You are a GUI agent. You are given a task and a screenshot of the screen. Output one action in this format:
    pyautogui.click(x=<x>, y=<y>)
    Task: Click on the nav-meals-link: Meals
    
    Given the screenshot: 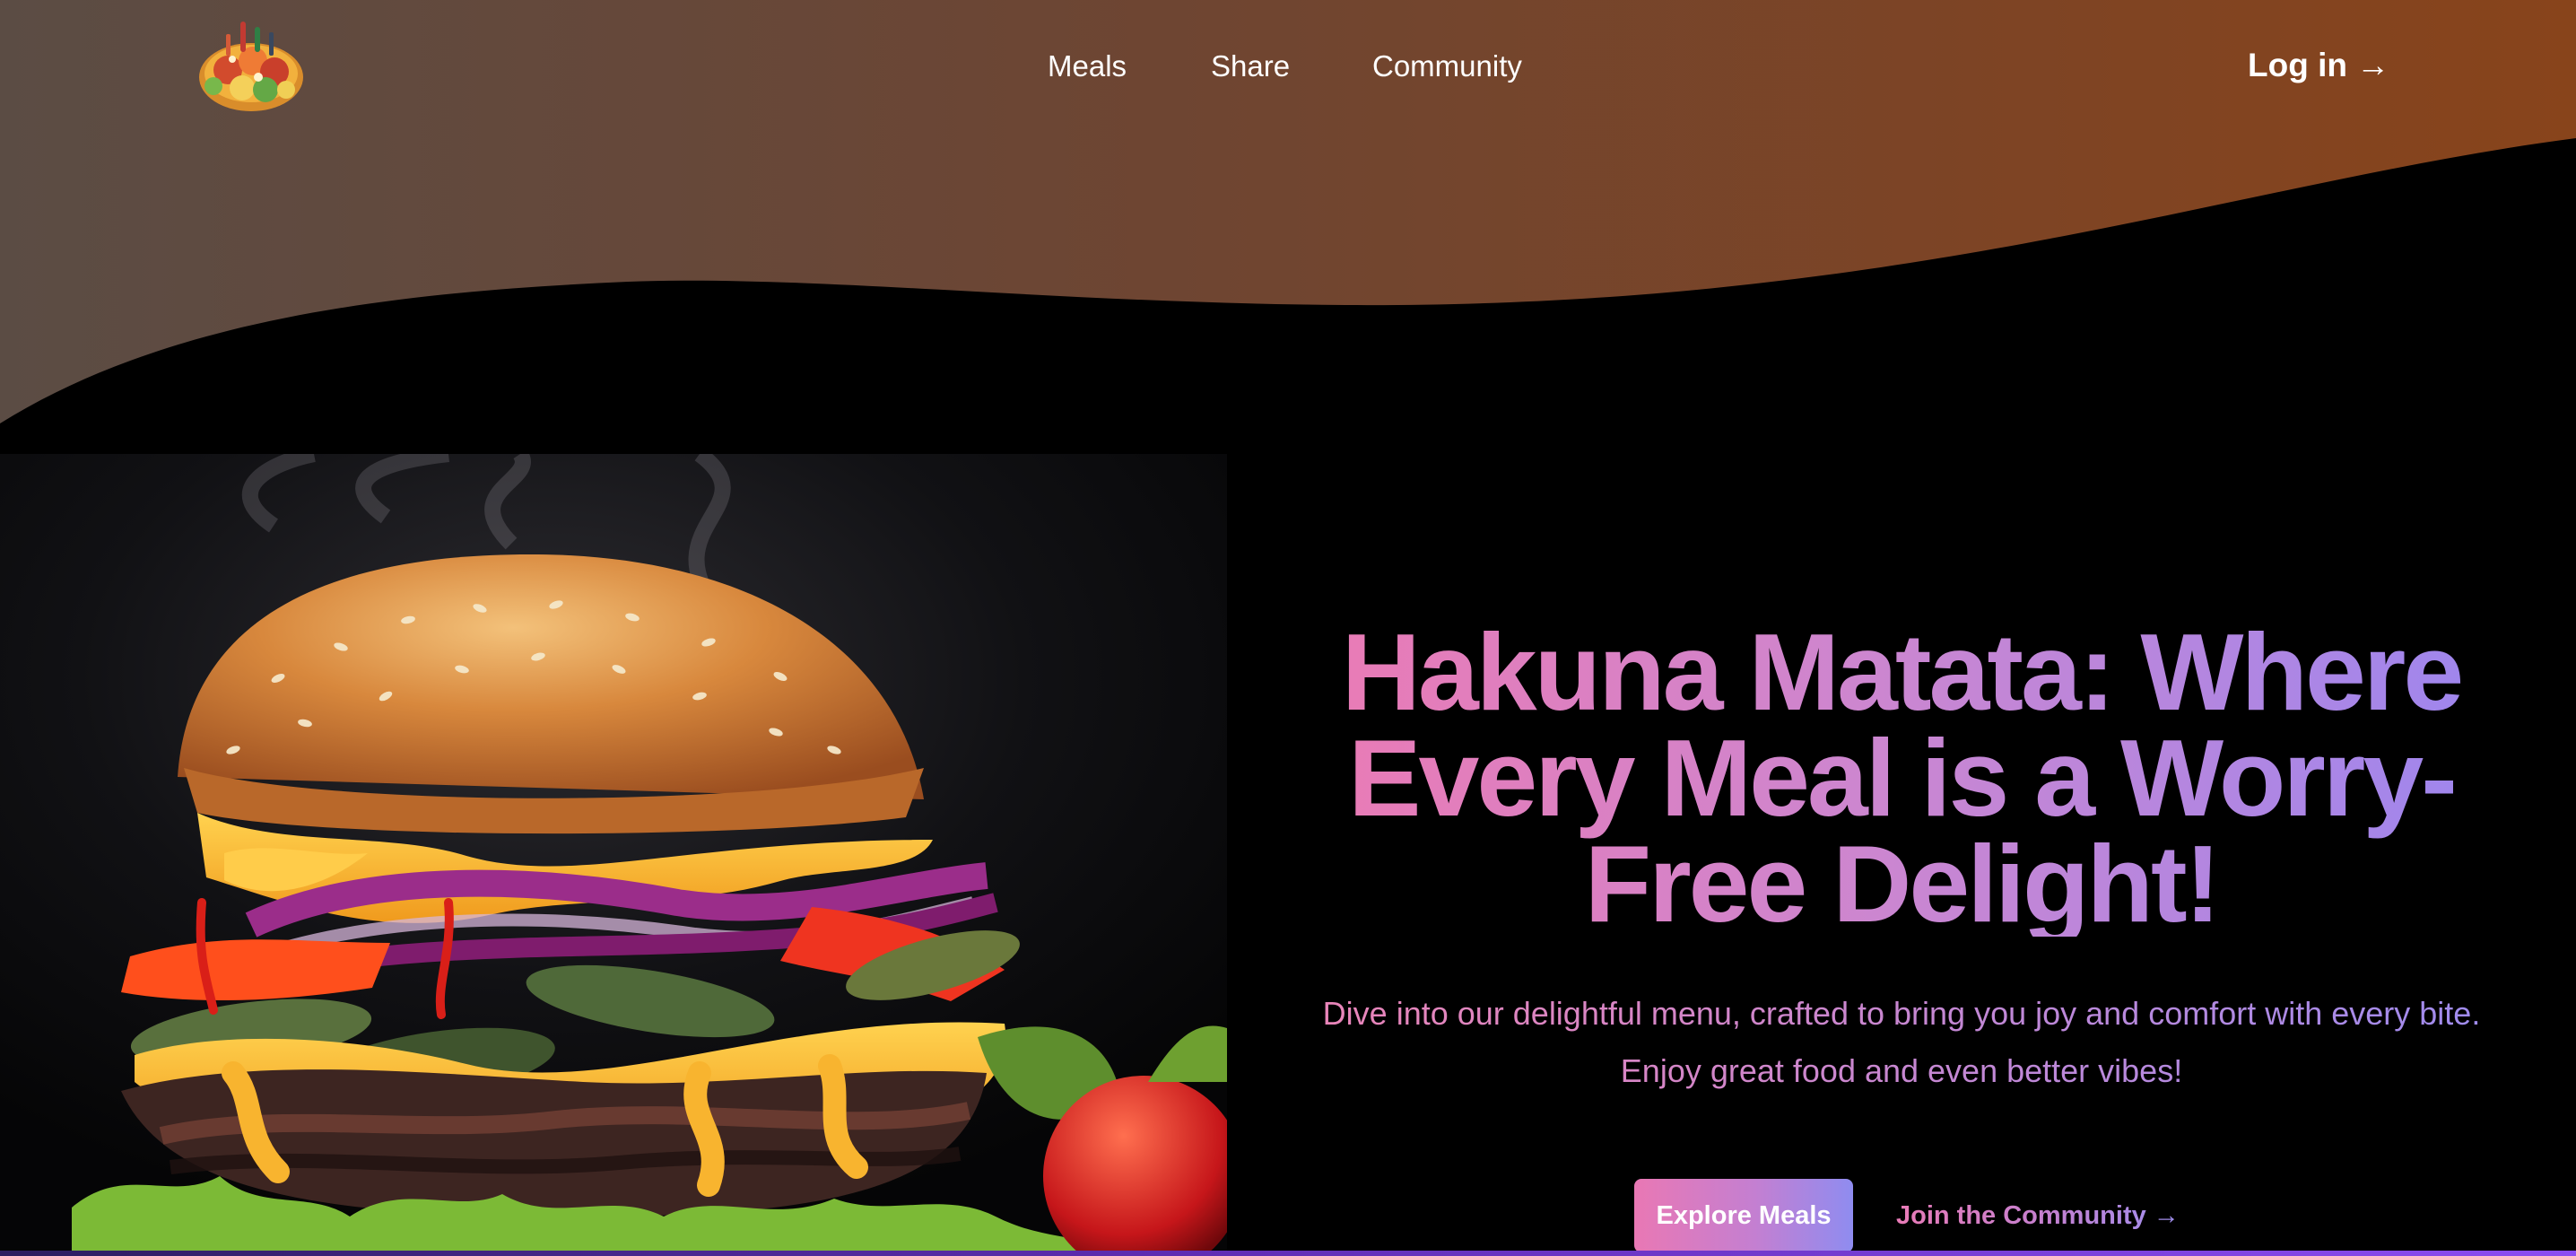 What is the action you would take?
    pyautogui.click(x=1087, y=66)
    